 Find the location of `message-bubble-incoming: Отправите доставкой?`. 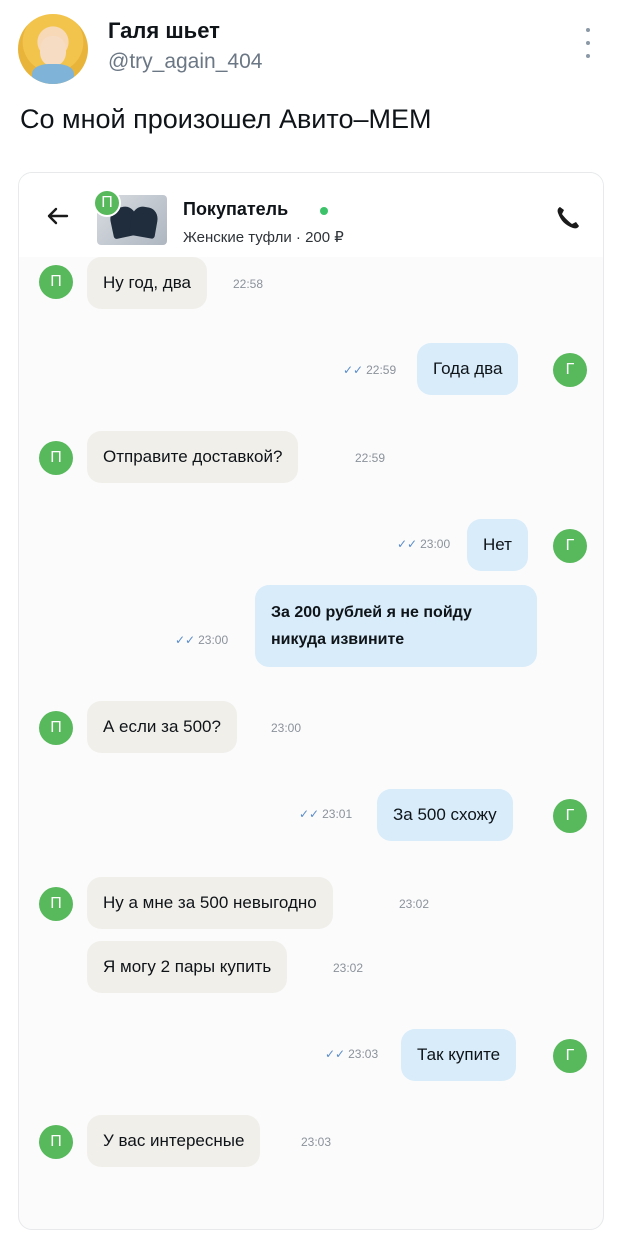

message-bubble-incoming: Отправите доставкой? is located at coordinates (193, 457).